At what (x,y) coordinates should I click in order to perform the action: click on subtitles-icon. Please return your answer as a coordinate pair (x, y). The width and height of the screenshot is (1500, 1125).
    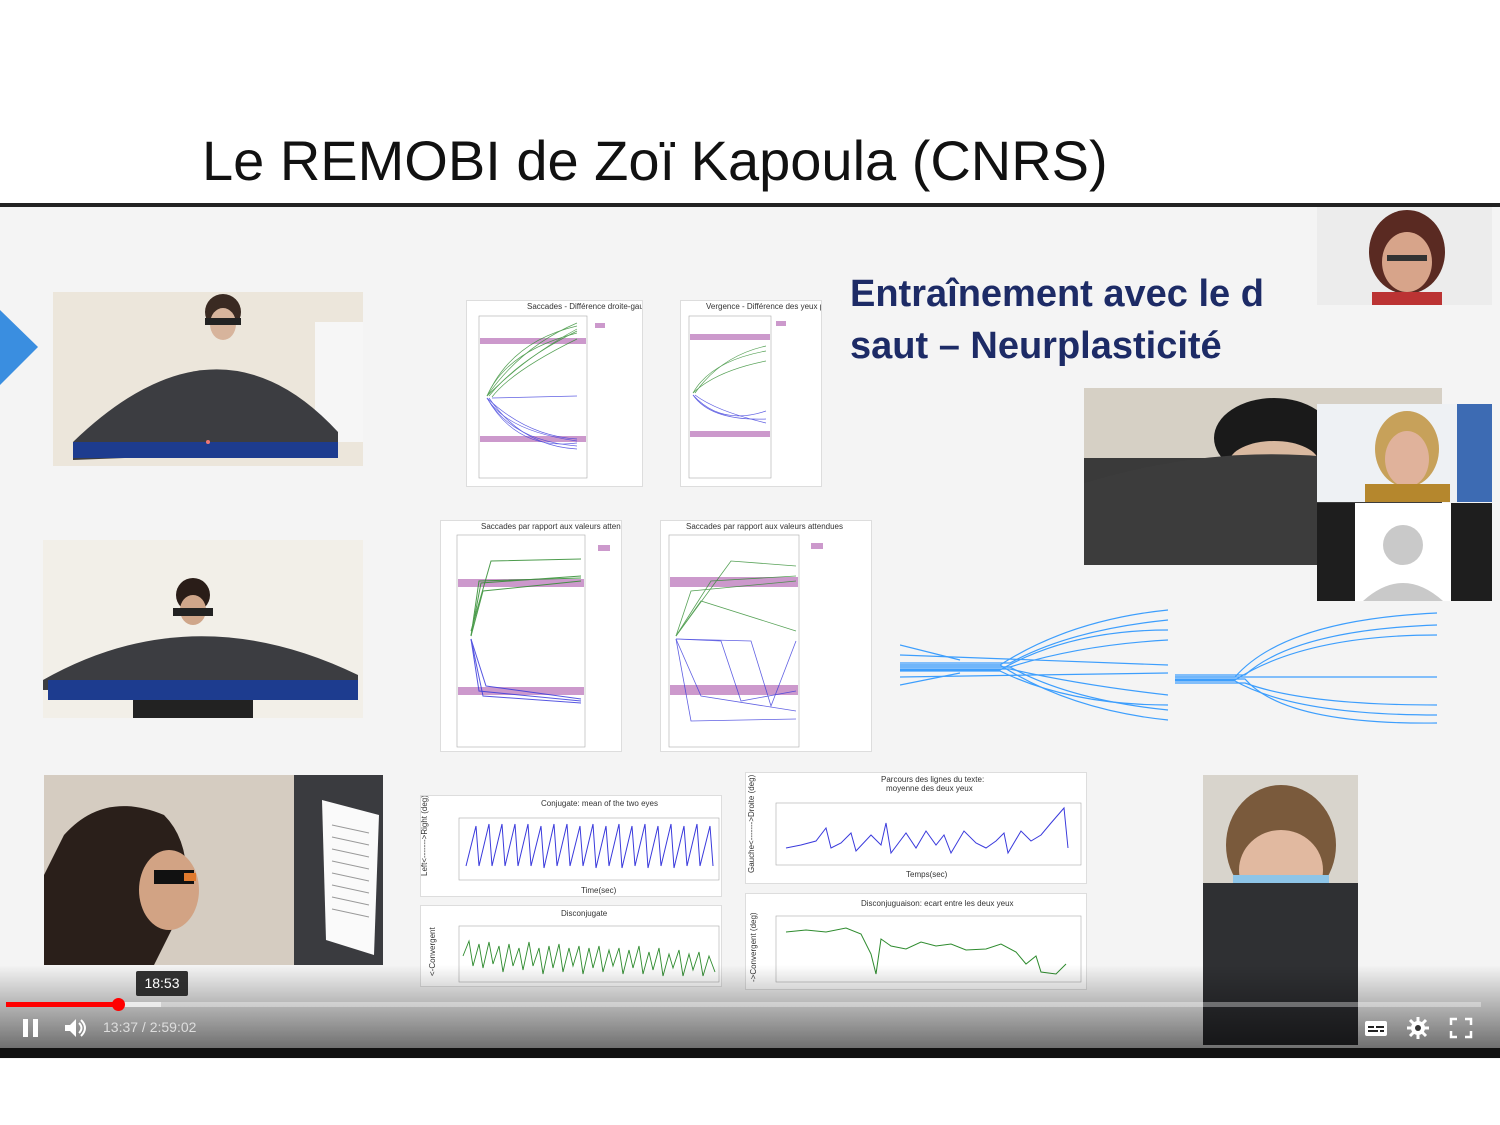
    Looking at the image, I should click on (1376, 1028).